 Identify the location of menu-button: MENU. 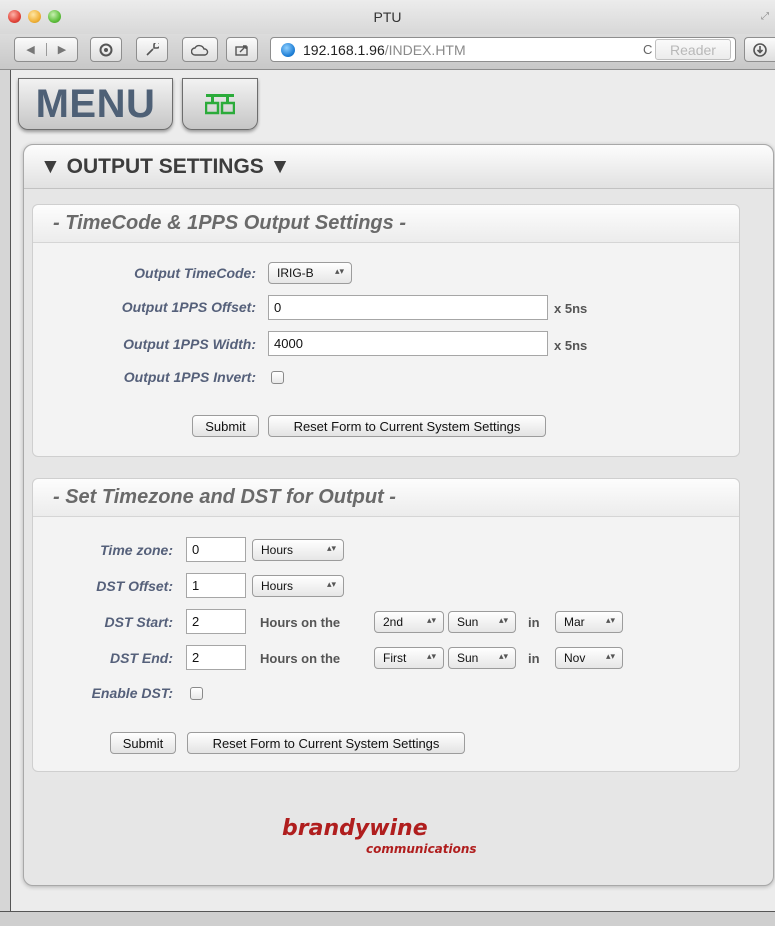
(95, 104).